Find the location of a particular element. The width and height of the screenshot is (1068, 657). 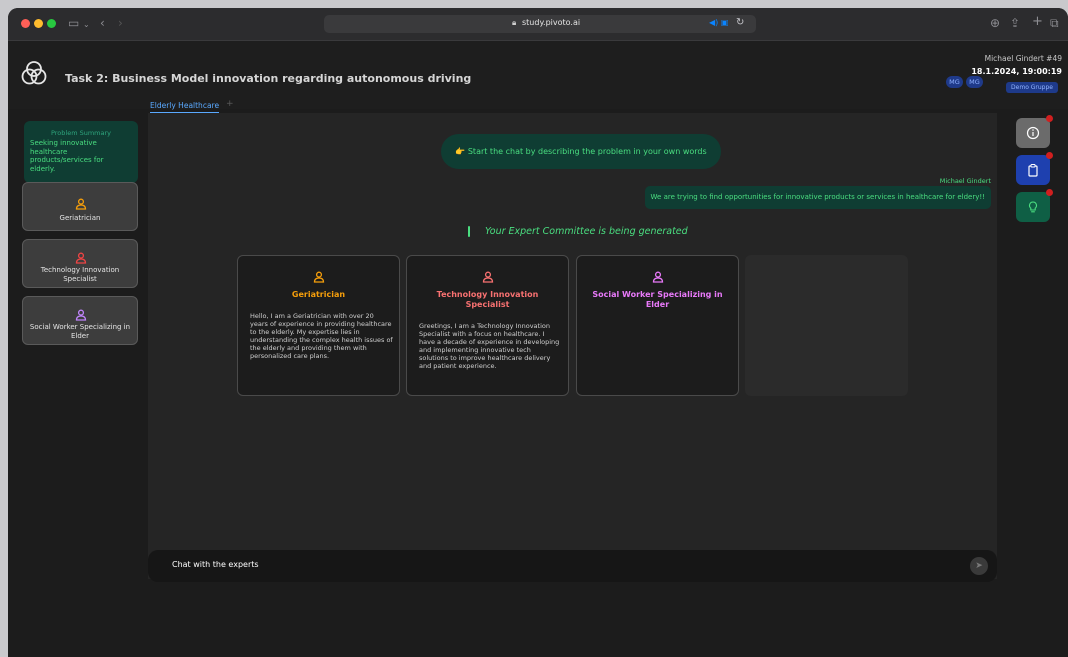

session-datetime: 18.1.2024, 19:00:19 is located at coordinates (1016, 71).